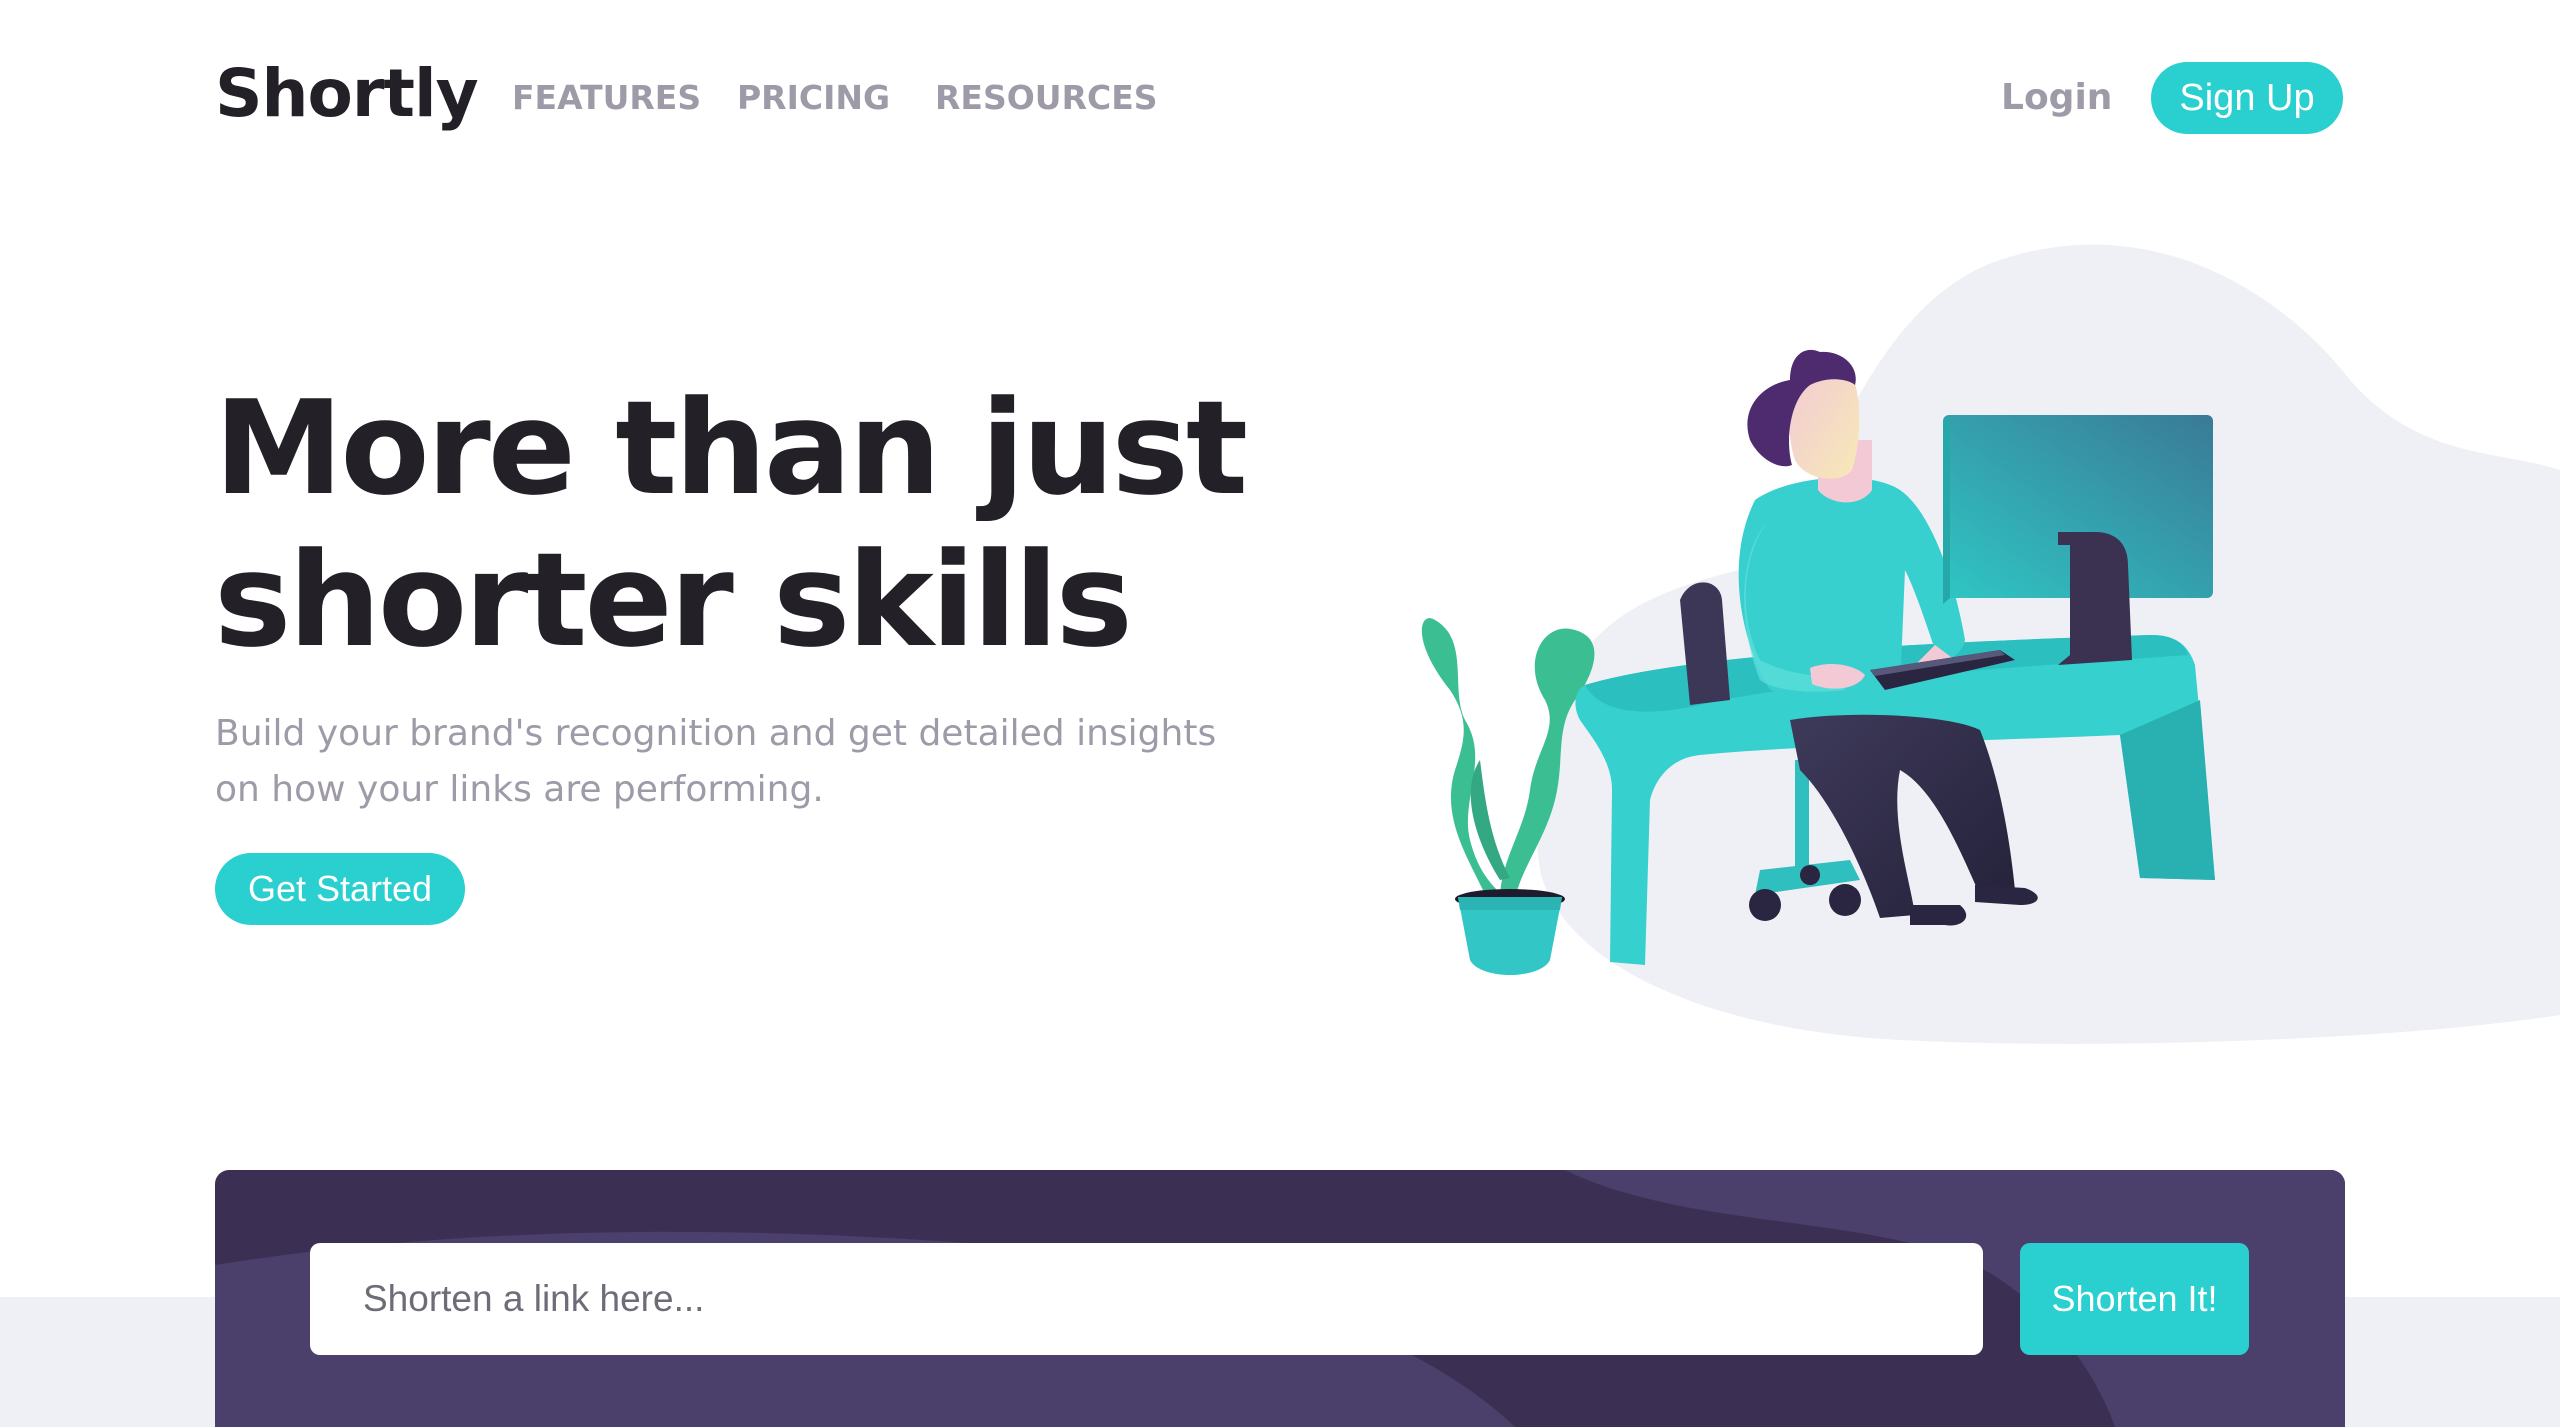 This screenshot has width=2560, height=1427. I want to click on shorten-it-button: Shorten It!, so click(2134, 1299).